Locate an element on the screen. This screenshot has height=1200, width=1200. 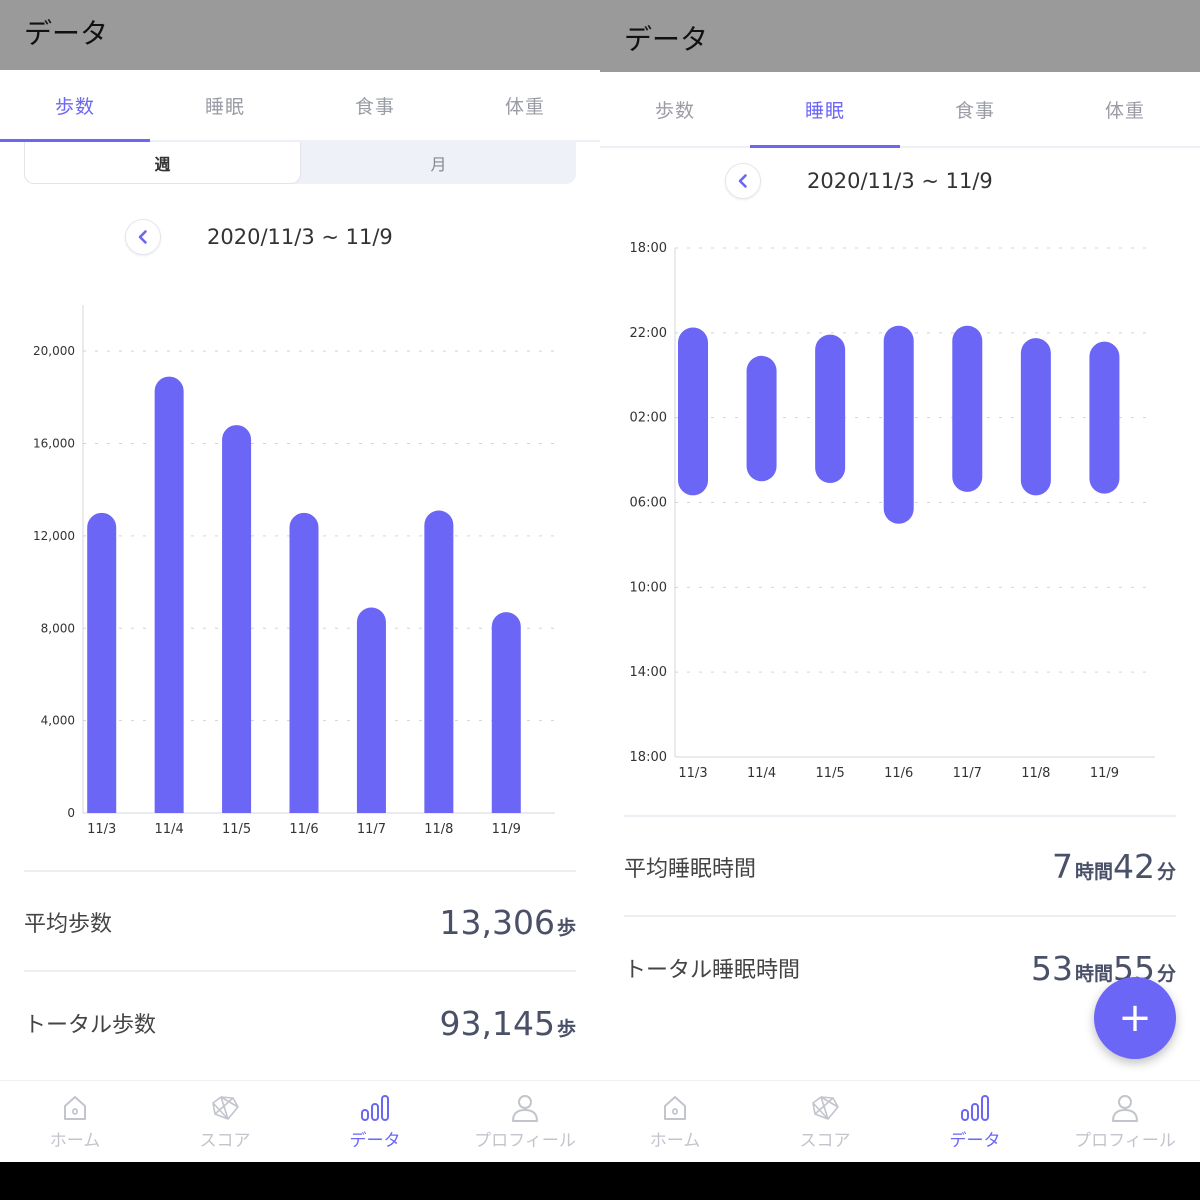
segment-week: 週 is located at coordinates (162, 163).